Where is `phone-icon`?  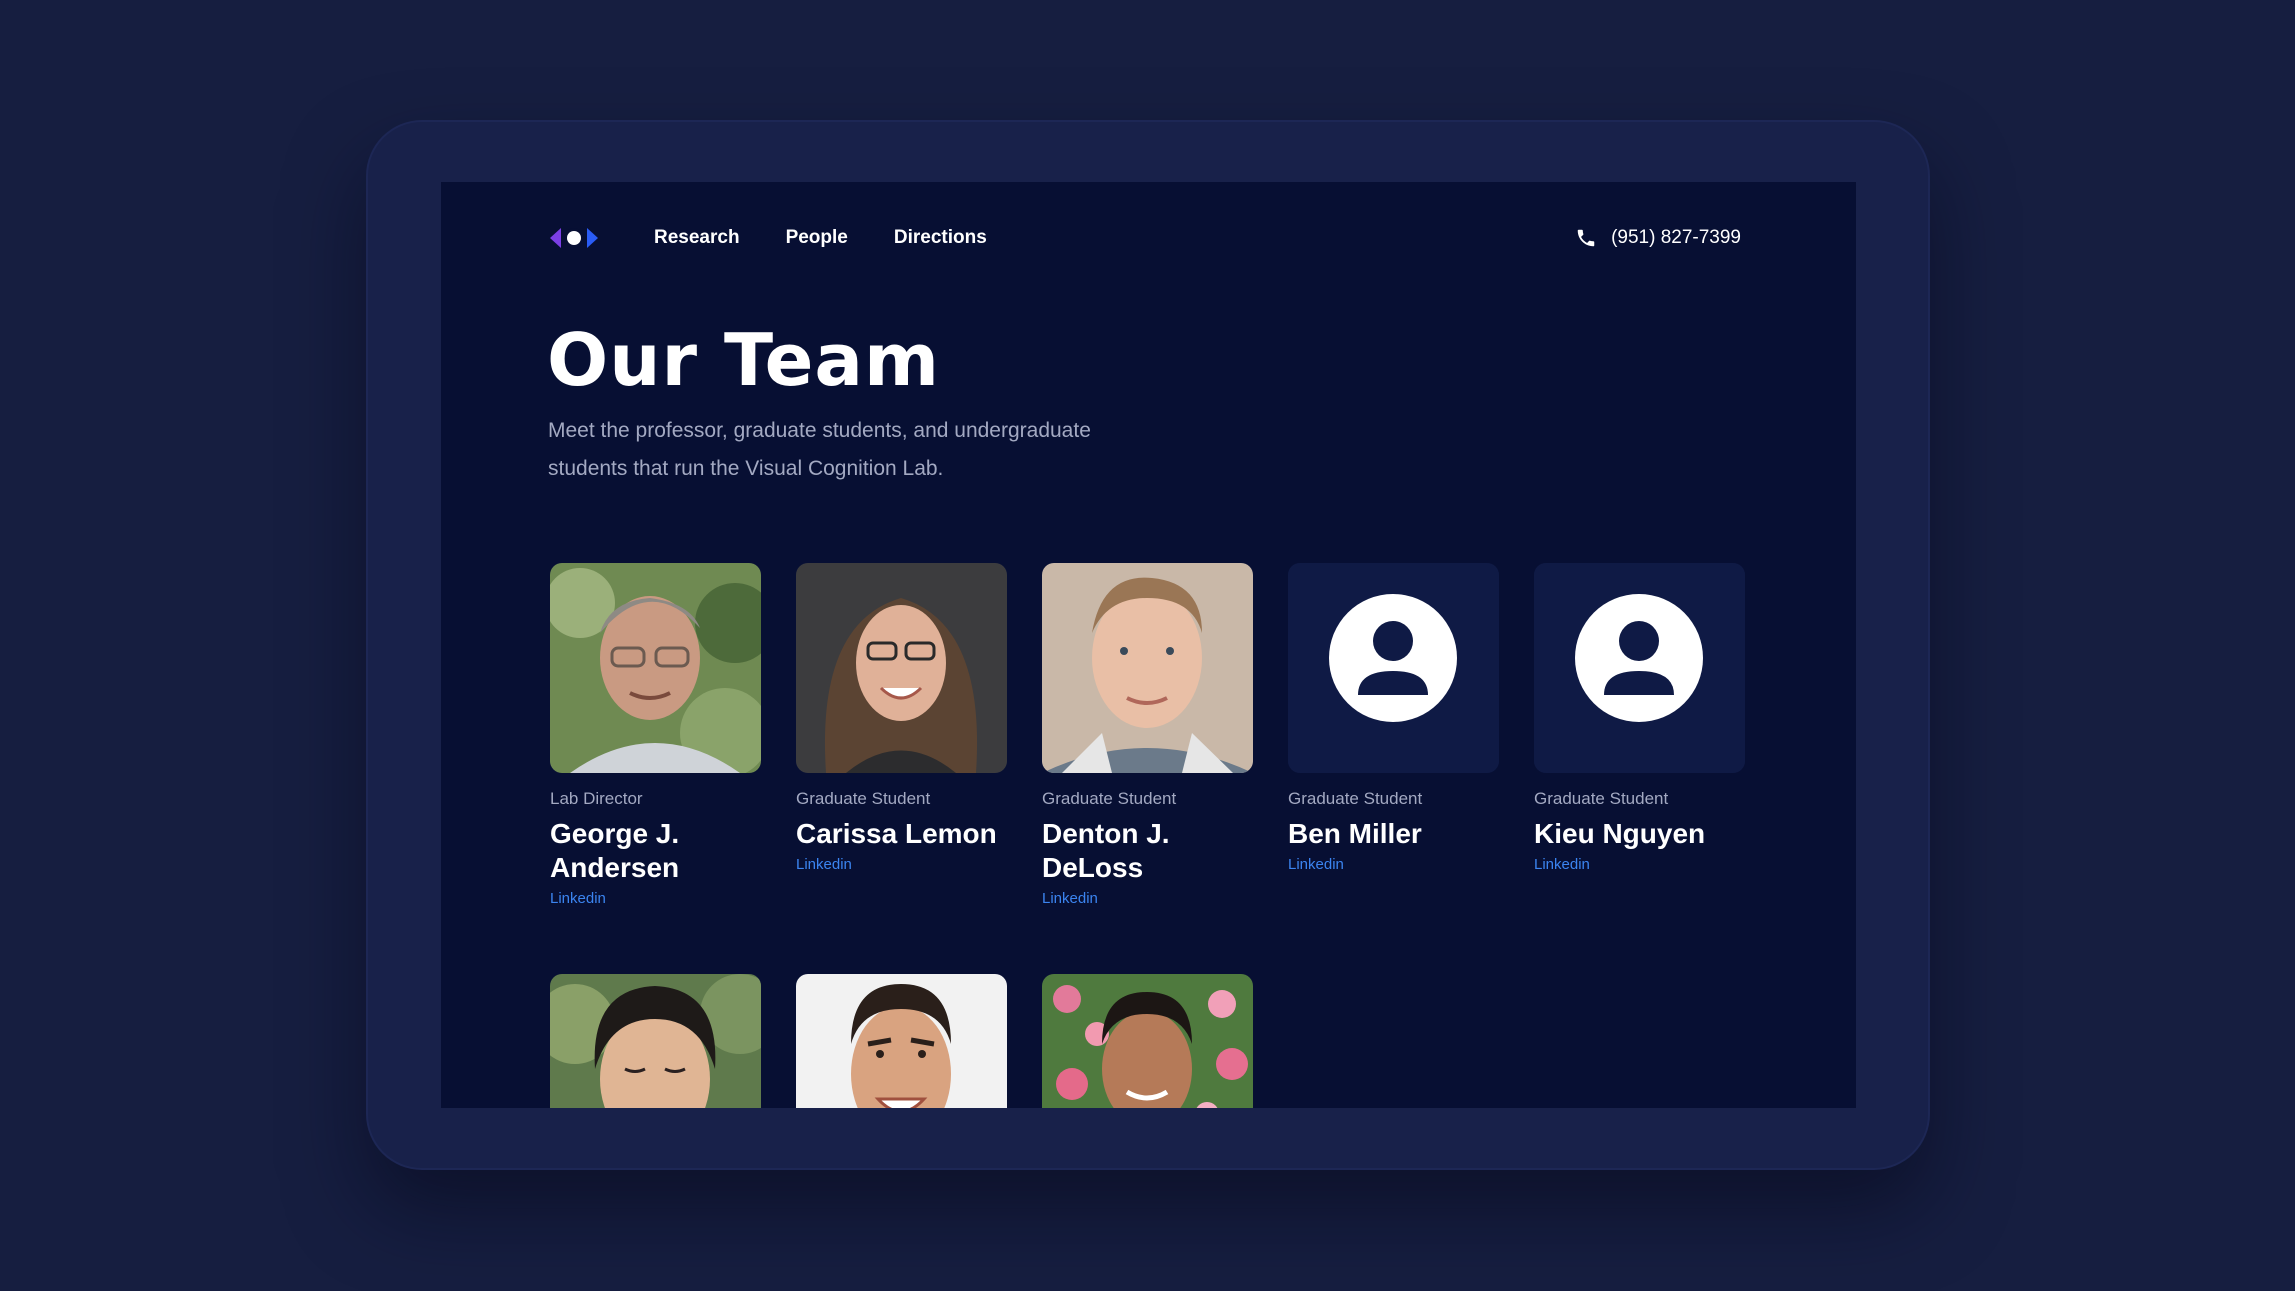
phone-icon is located at coordinates (1586, 238).